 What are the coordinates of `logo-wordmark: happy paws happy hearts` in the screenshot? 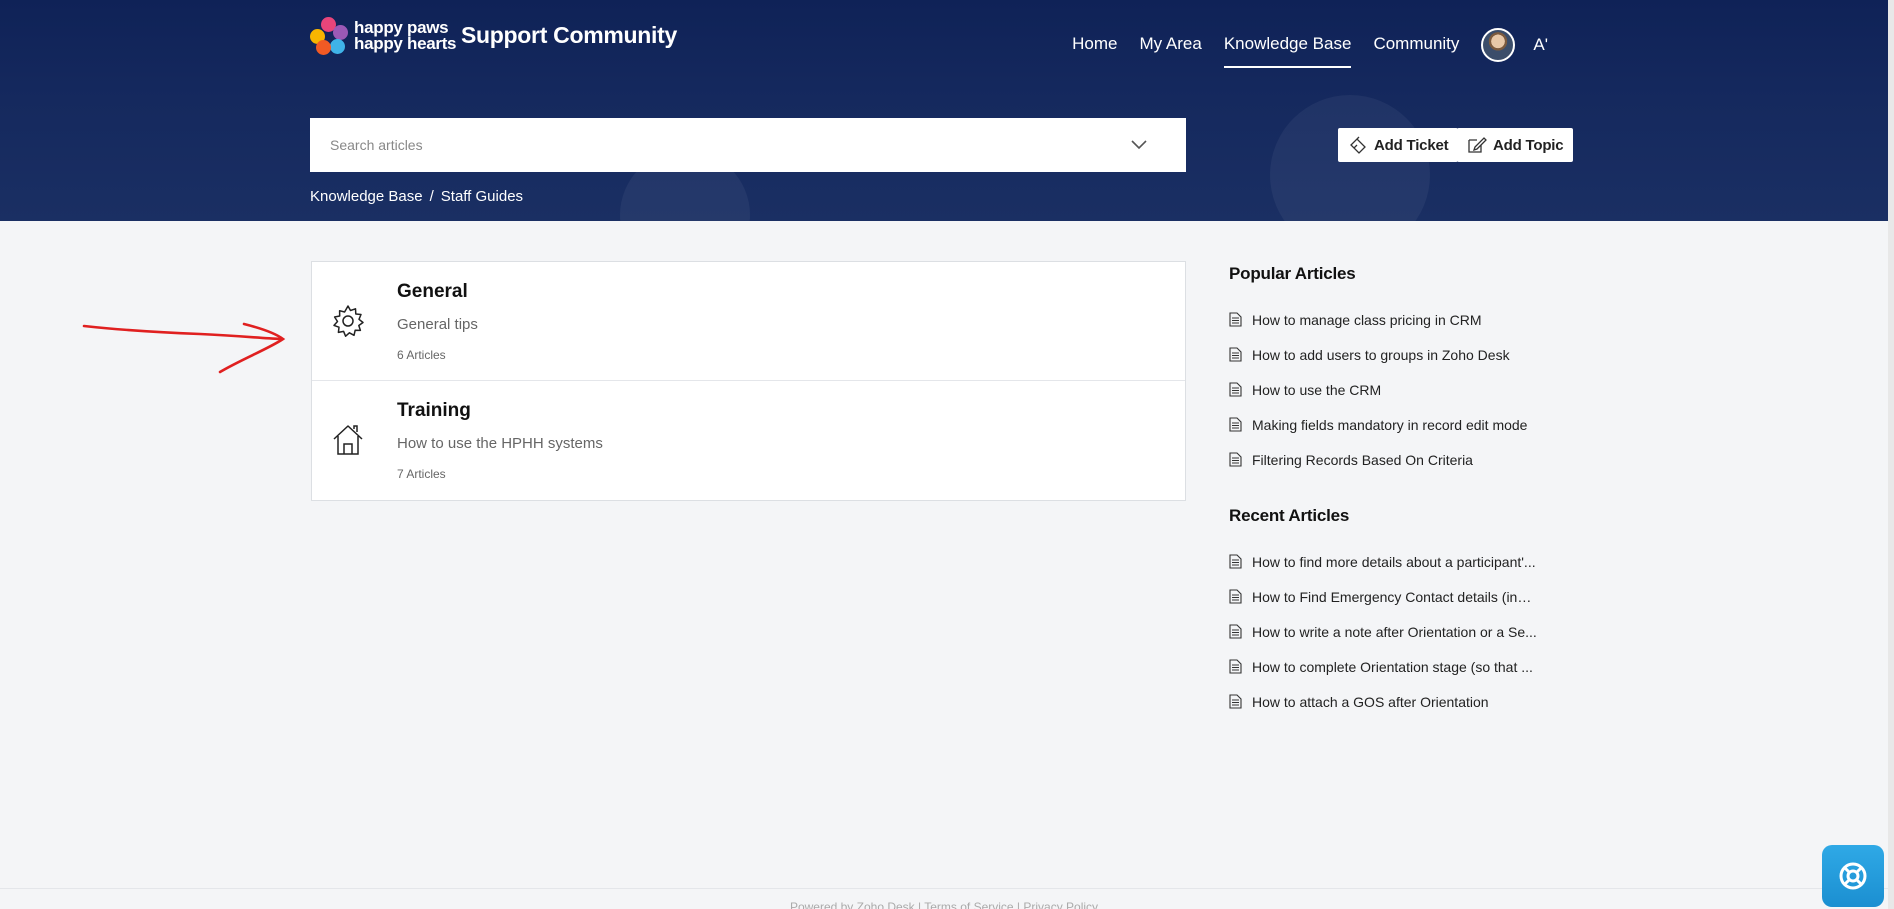 It's located at (405, 36).